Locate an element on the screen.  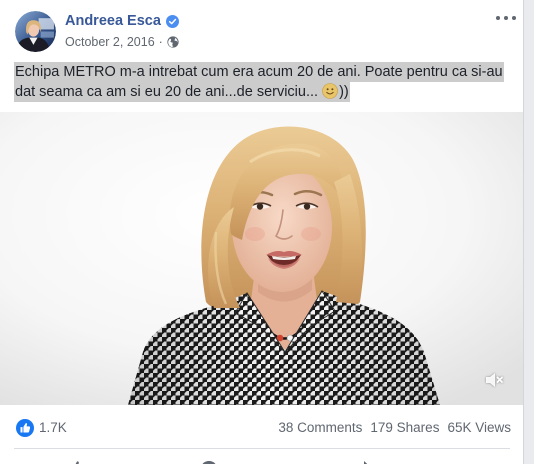
comments-count: 38 Comments is located at coordinates (320, 428).